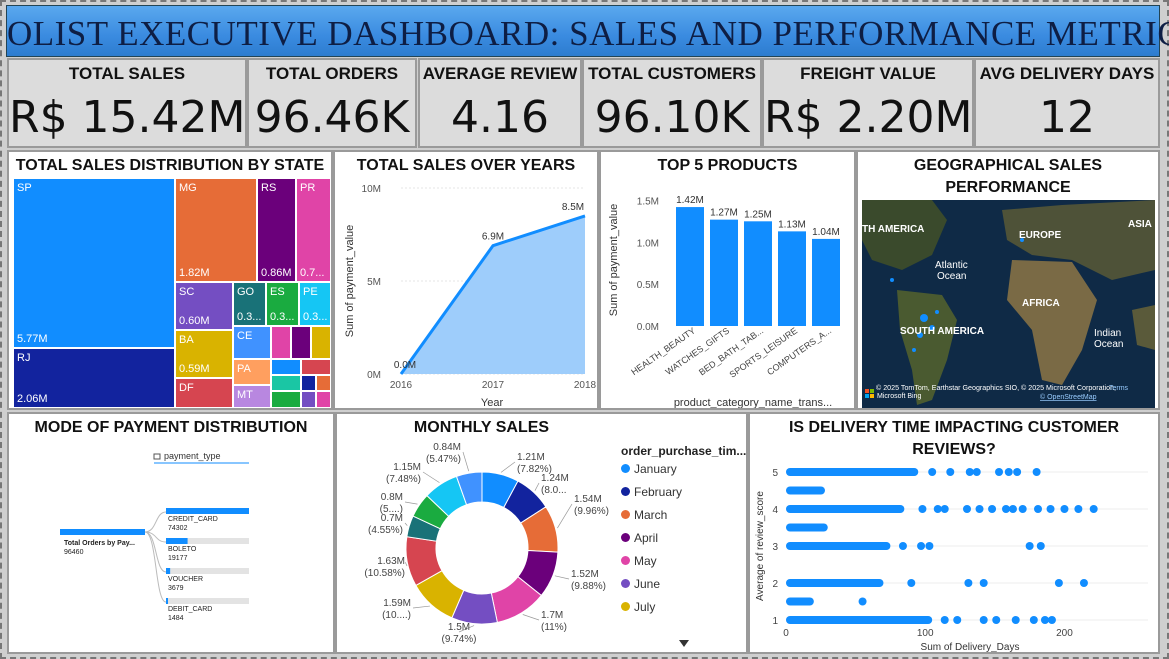 The height and width of the screenshot is (659, 1169). I want to click on kpi-total-customers: TOTAL CUSTOMERS 96.10K, so click(672, 103).